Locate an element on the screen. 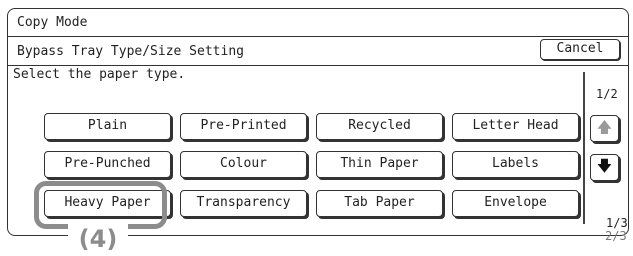 This screenshot has width=633, height=256. page-indicator-ghost: 2/3 is located at coordinates (616, 236).